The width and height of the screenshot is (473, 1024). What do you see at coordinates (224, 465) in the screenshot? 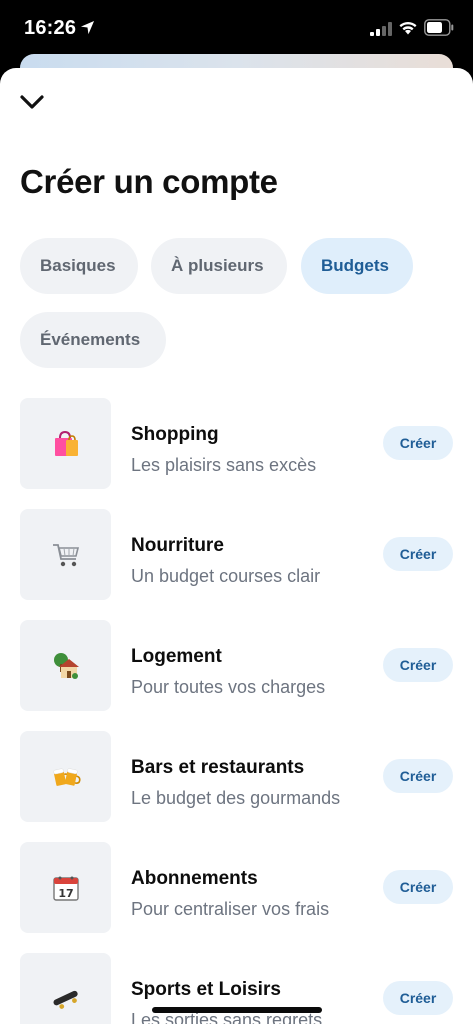
I see `item-subtitle: Les plaisirs sans excès` at bounding box center [224, 465].